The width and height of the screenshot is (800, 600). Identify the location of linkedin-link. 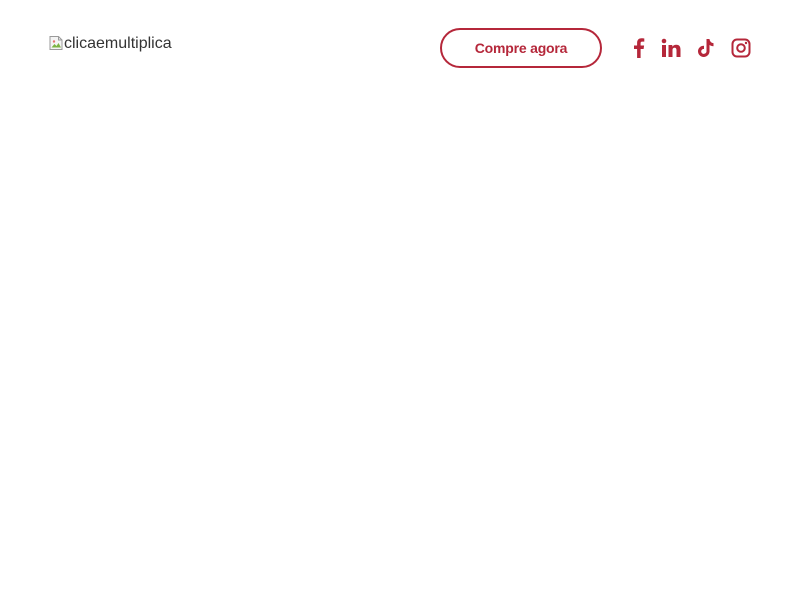
(671, 48).